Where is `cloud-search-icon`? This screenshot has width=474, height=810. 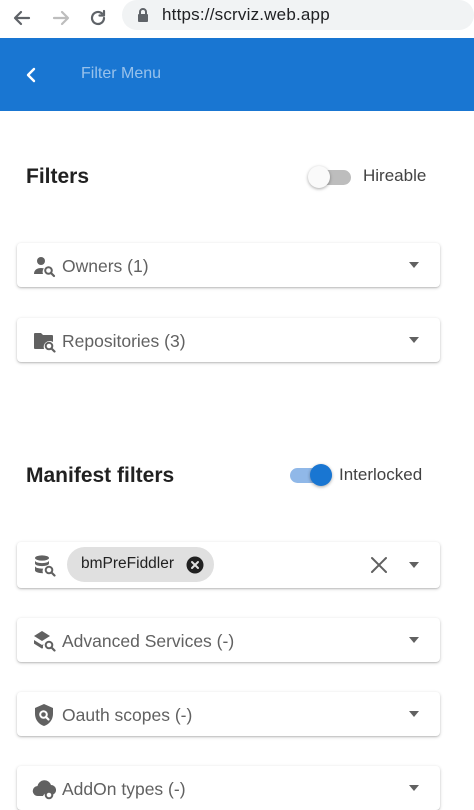
cloud-search-icon is located at coordinates (44, 789).